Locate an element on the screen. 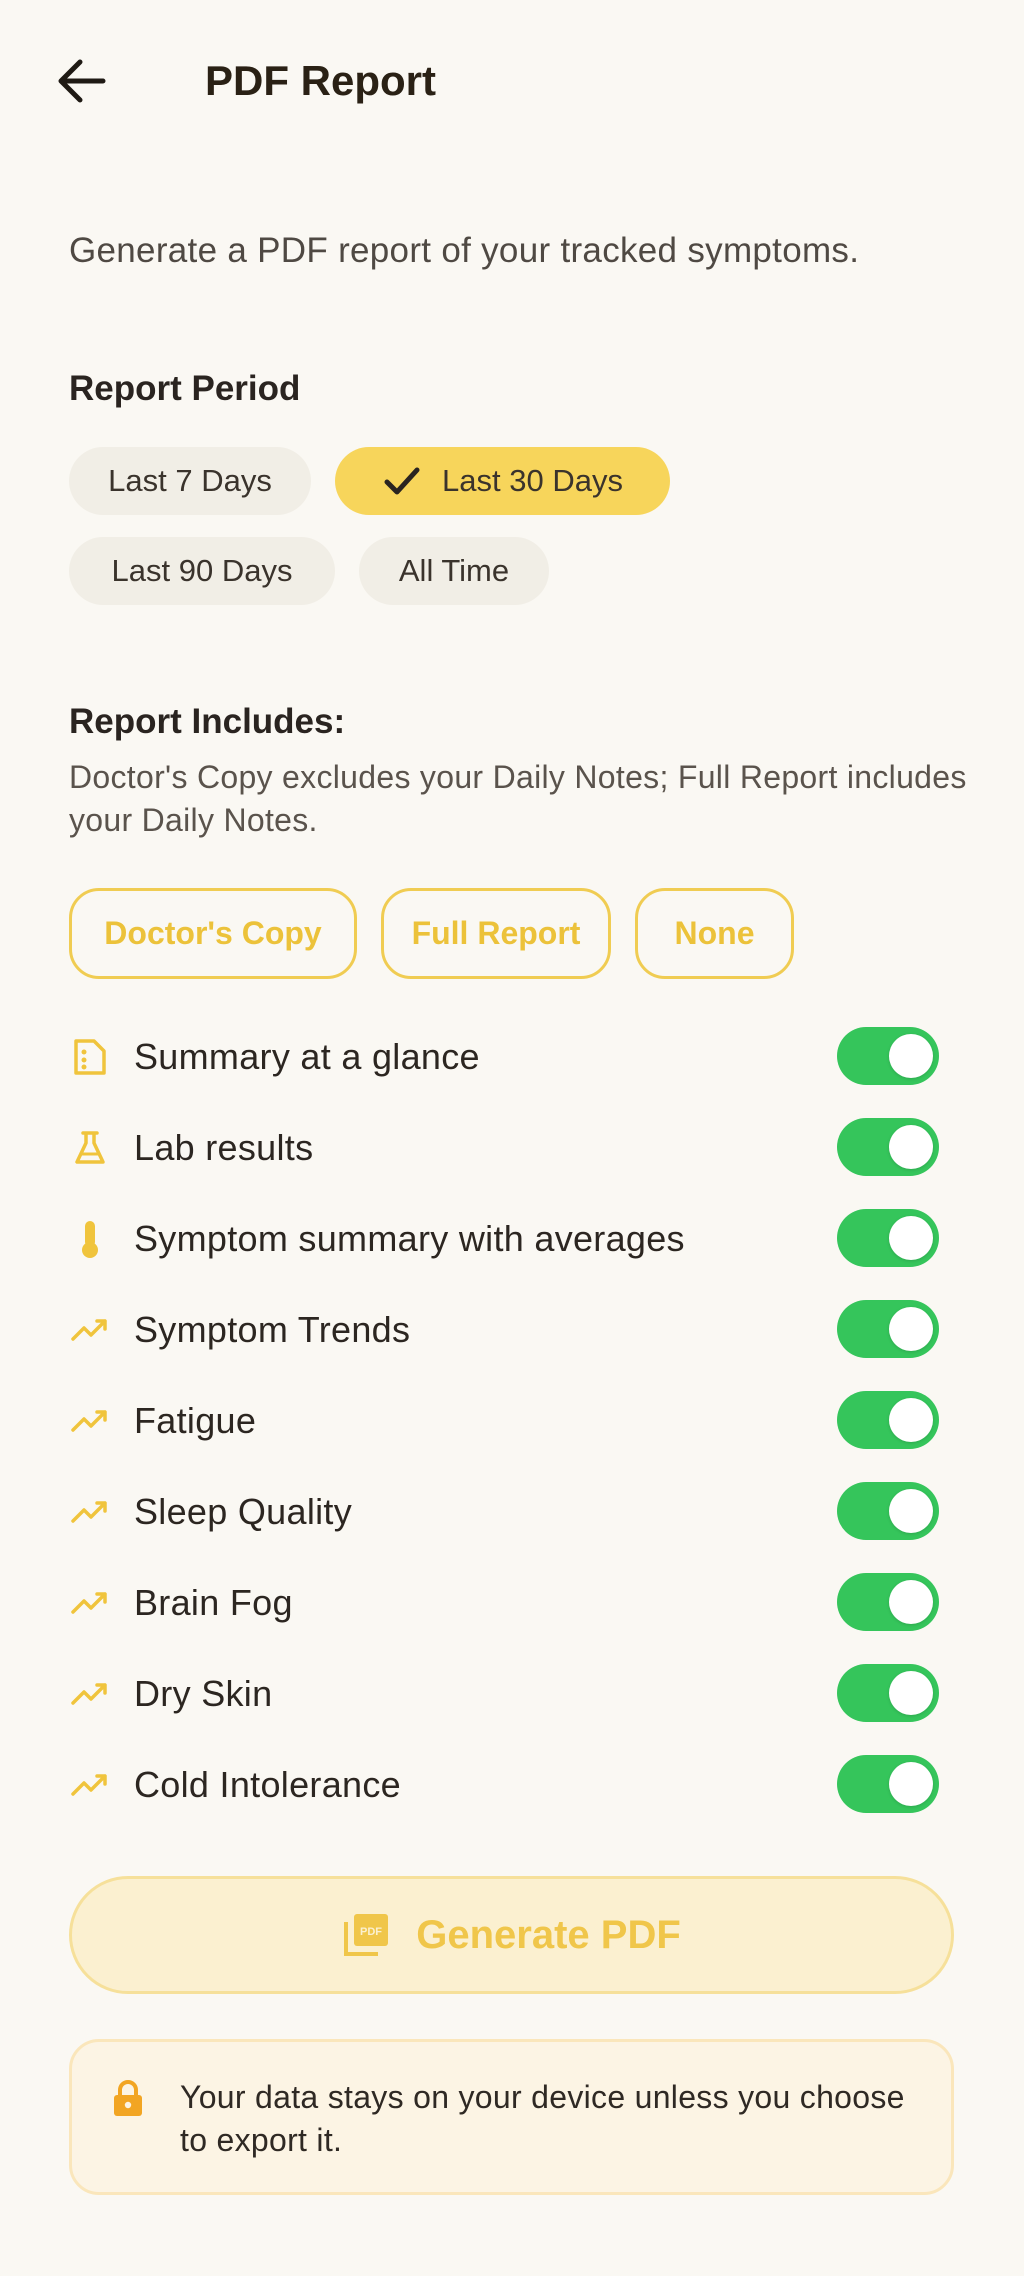  fatigue-toggle is located at coordinates (888, 1420).